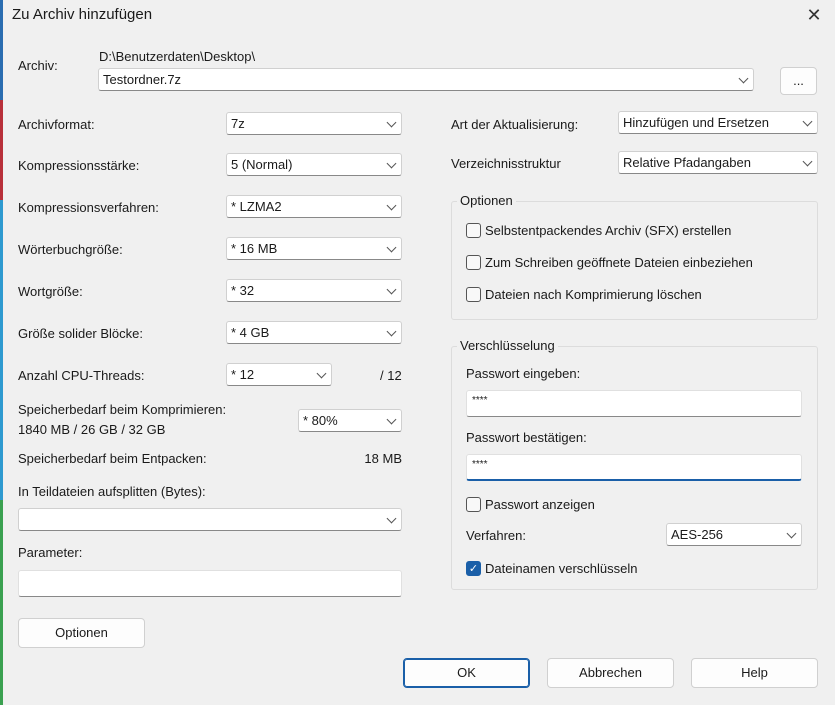  What do you see at coordinates (81, 375) in the screenshot?
I see `threads-label: Anzahl CPU-Threads:` at bounding box center [81, 375].